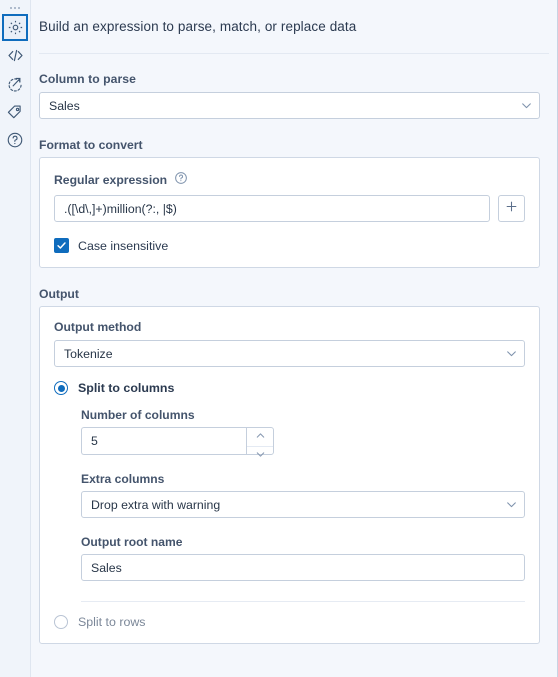  I want to click on number-of-columns-stepper: 5, so click(177, 442).